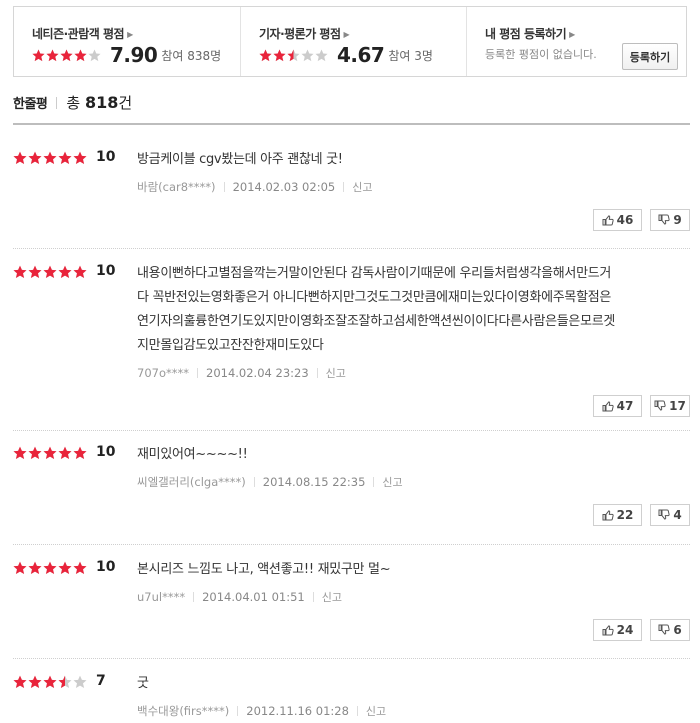 This screenshot has height=723, width=700. Describe the element at coordinates (297, 711) in the screenshot. I see `review-date: 2012.11.16 01:28` at that location.